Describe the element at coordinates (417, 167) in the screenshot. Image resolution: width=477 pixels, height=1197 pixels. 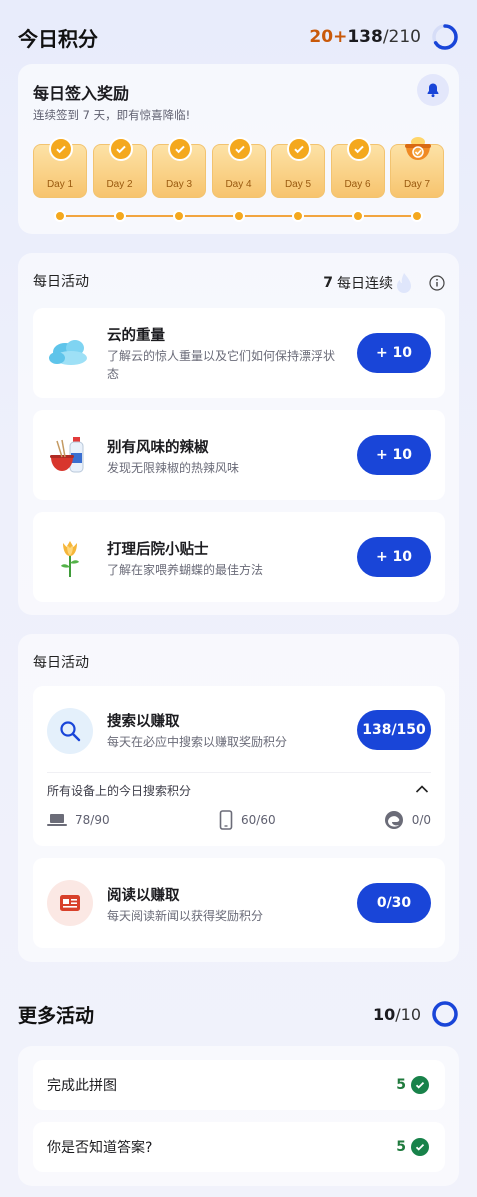
I see `day-tile-bonus: Day 7` at that location.